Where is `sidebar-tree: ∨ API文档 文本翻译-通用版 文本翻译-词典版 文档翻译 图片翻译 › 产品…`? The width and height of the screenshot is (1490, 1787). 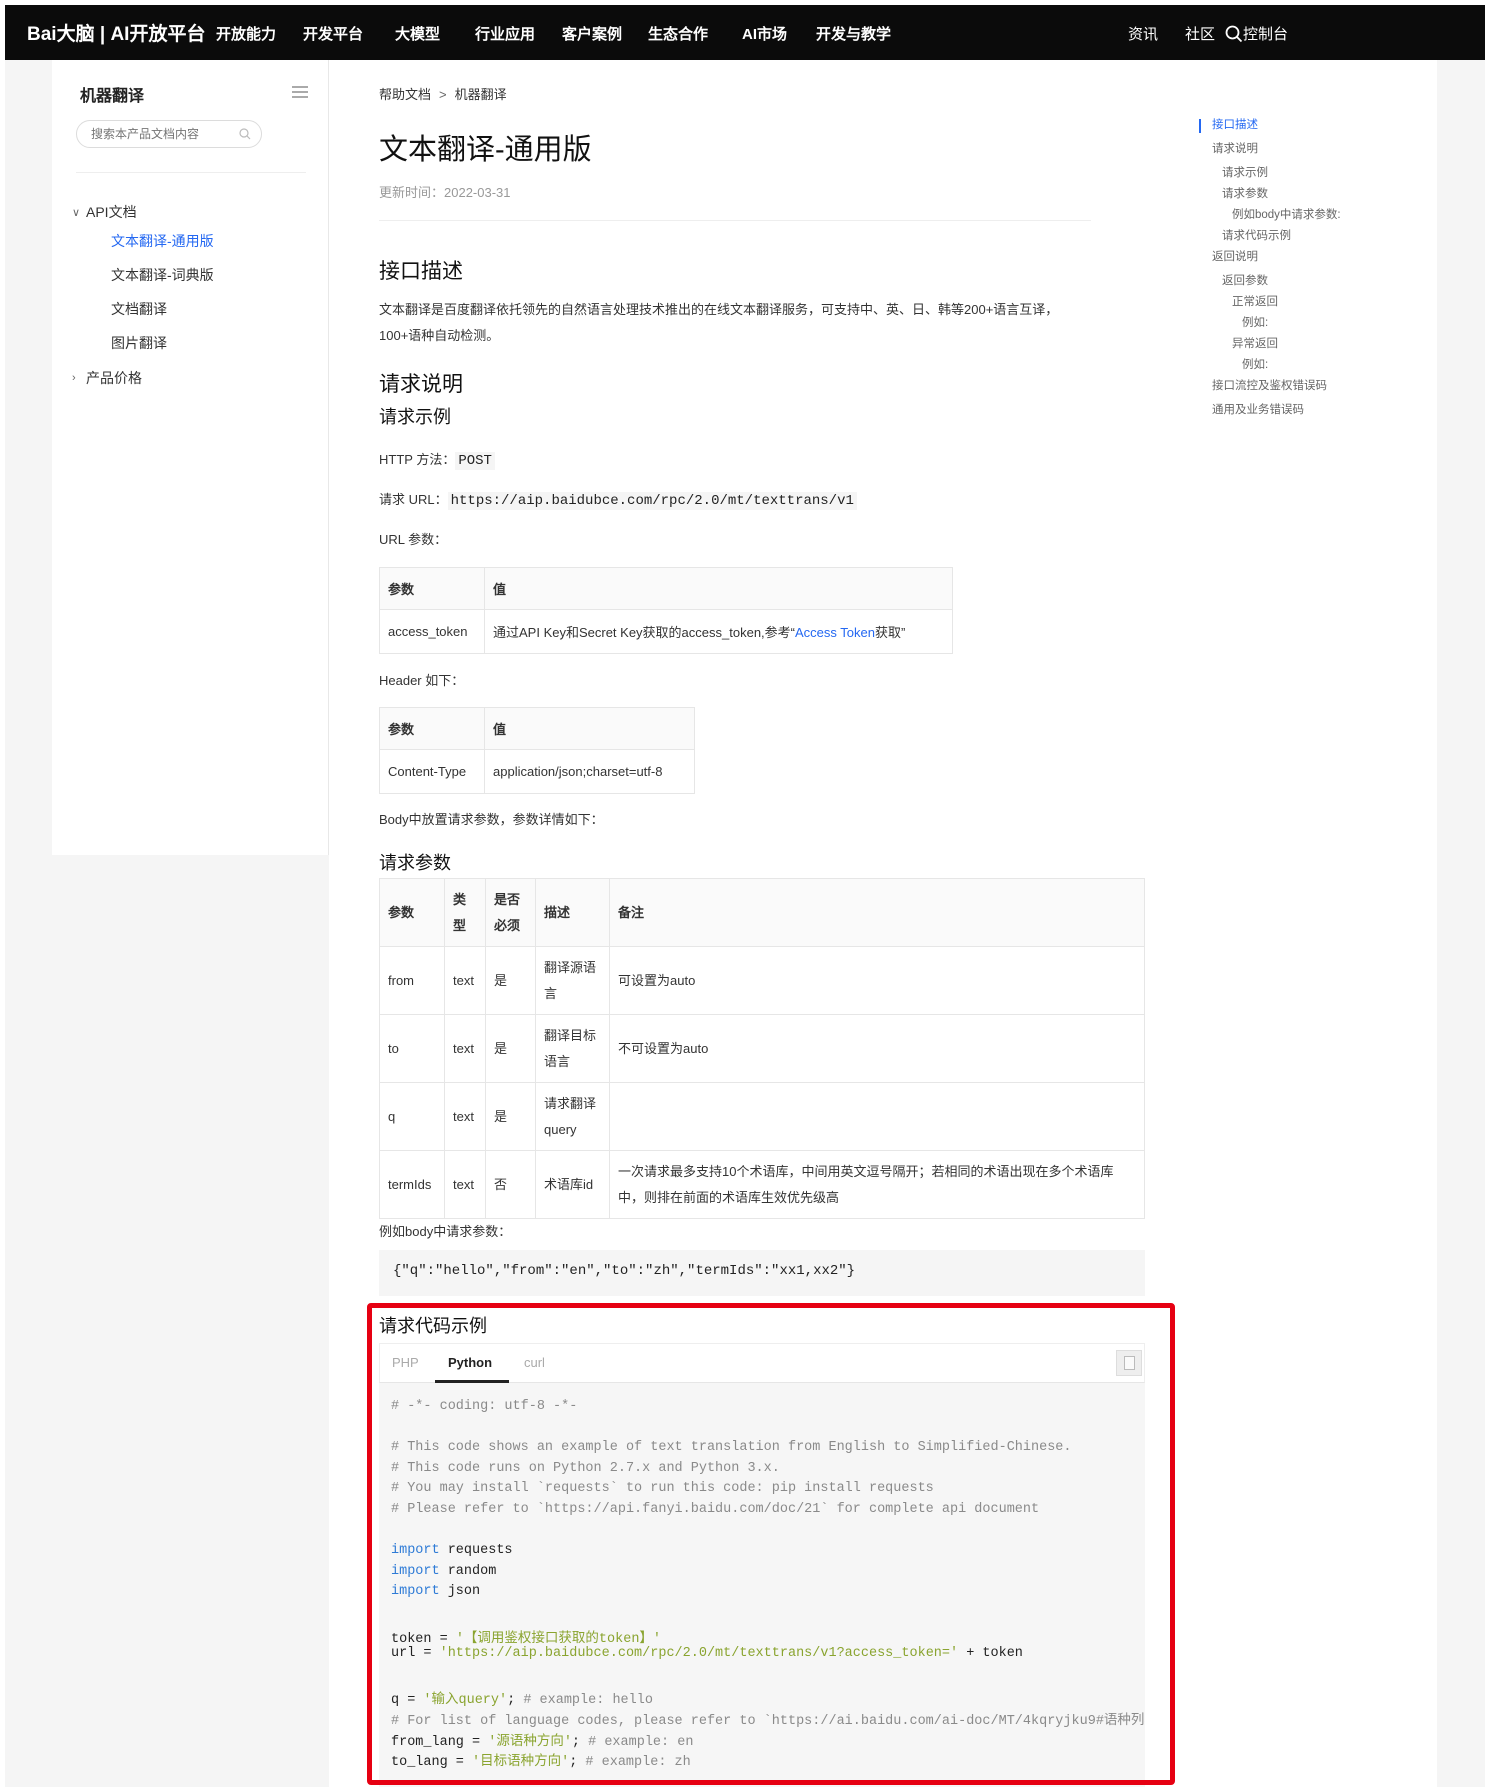 sidebar-tree: ∨ API文档 文本翻译-通用版 文本翻译-词典版 文档翻译 图片翻译 › 产品… is located at coordinates (143, 295).